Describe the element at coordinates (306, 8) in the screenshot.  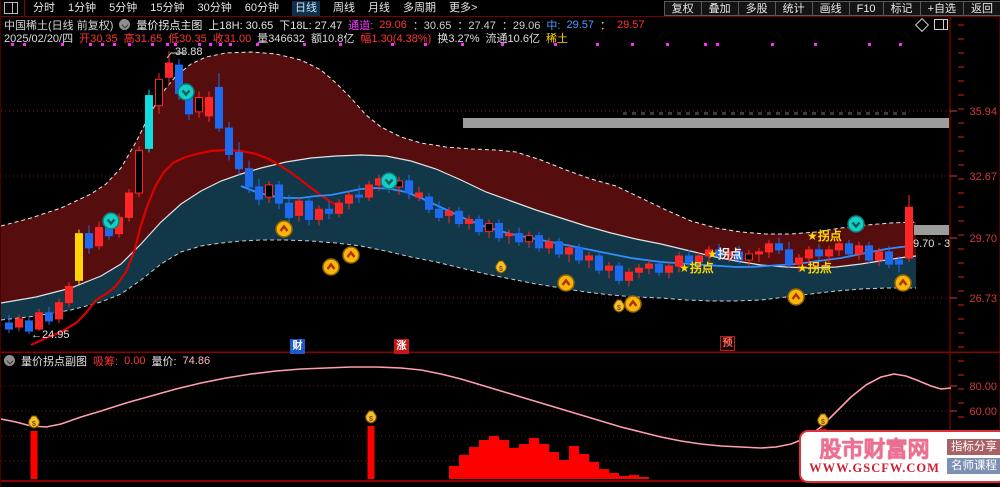
I see `menu-period-6: 日线` at that location.